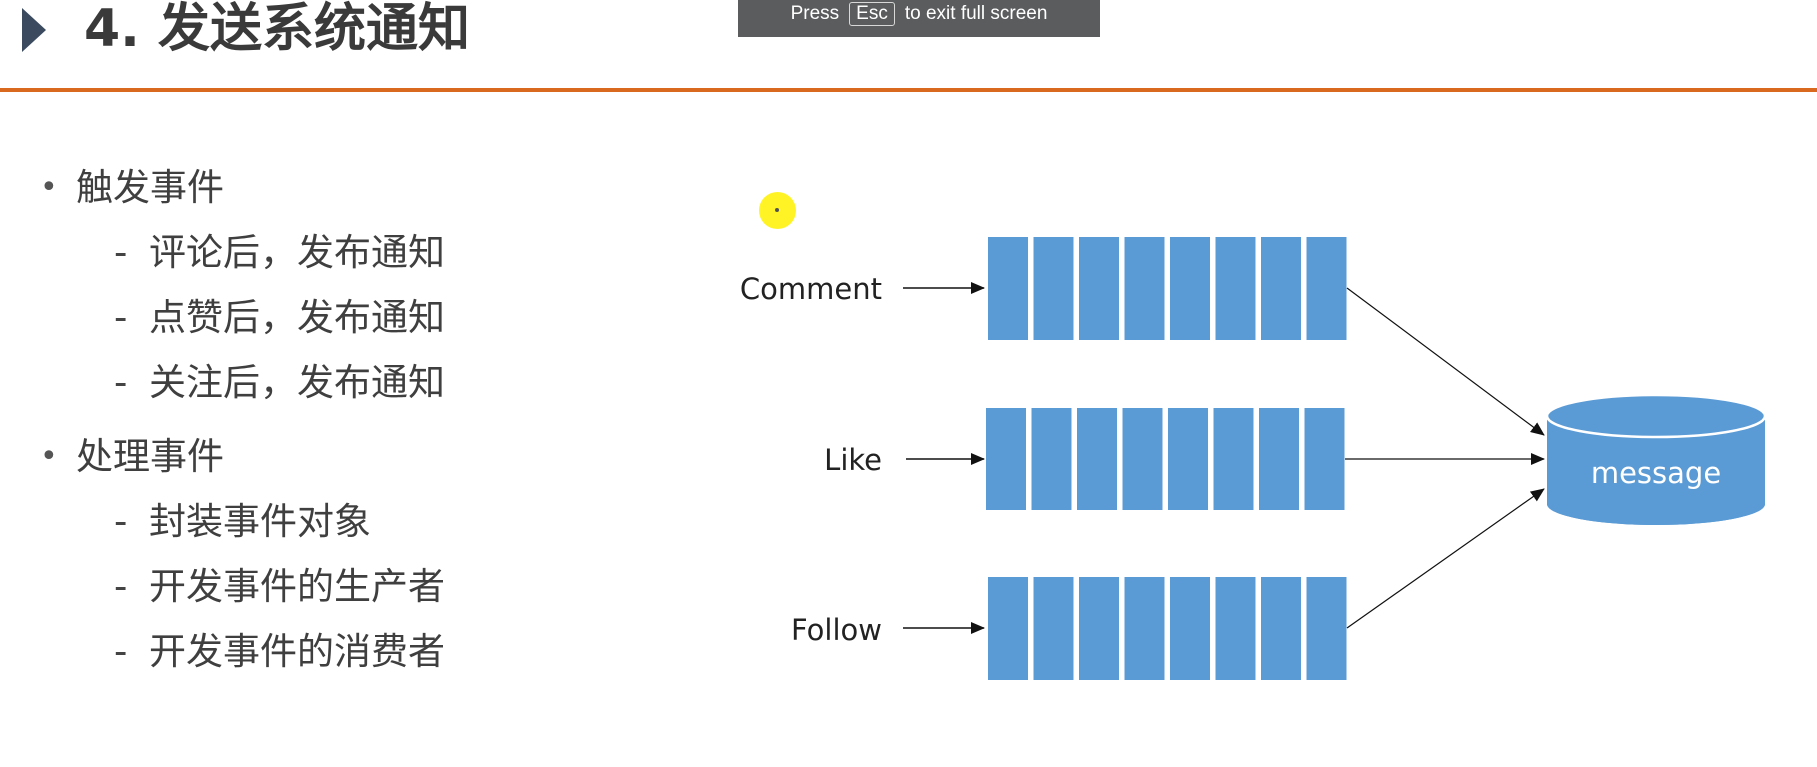  Describe the element at coordinates (1165, 459) in the screenshot. I see `queue-like` at that location.